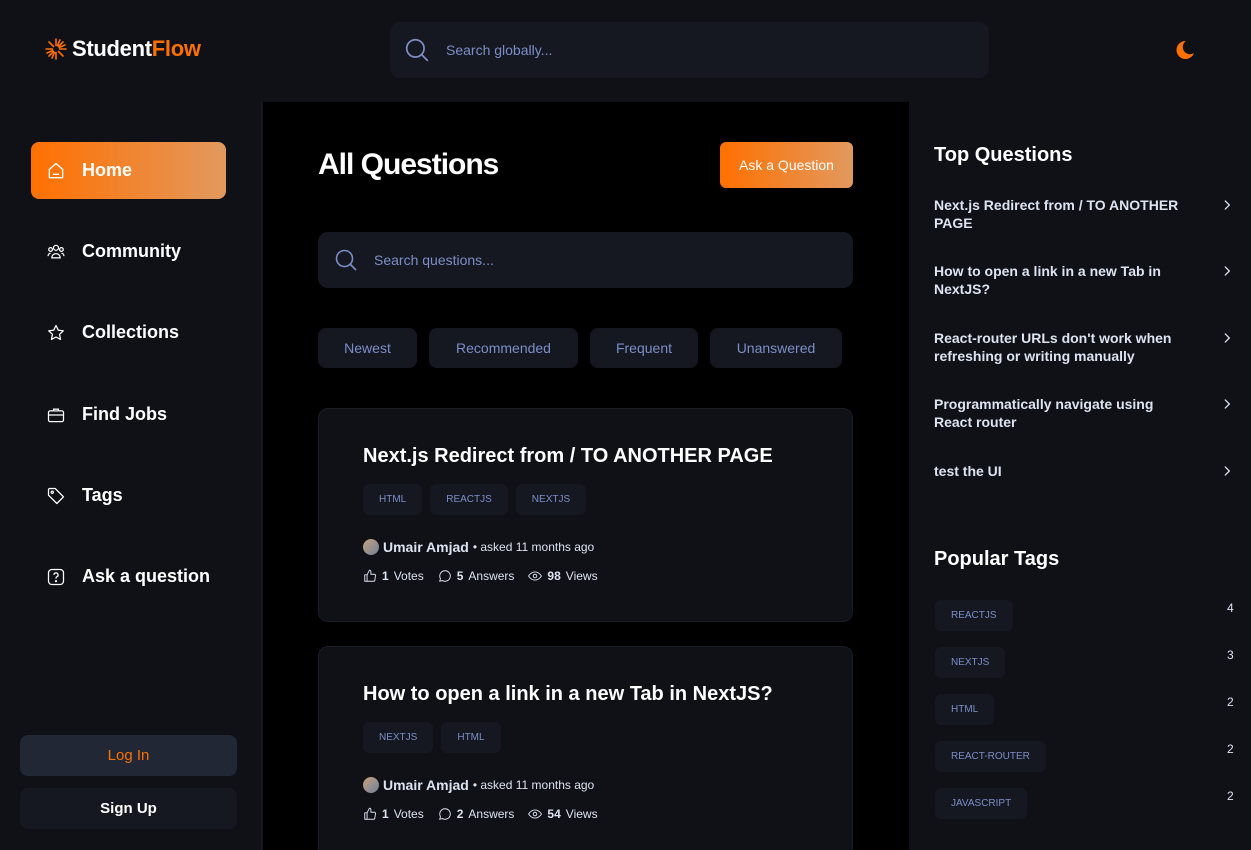  I want to click on sidebar-item-label: Collections, so click(131, 332).